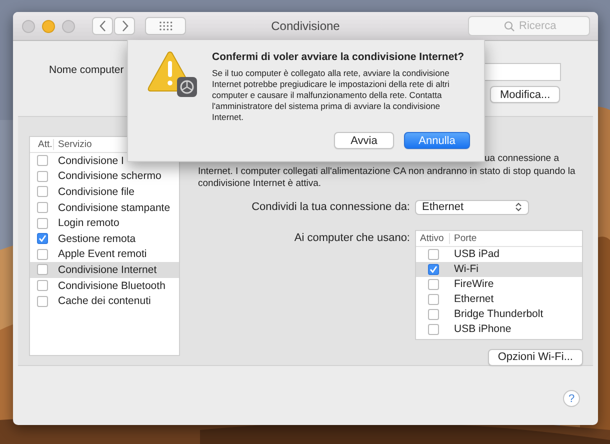 The height and width of the screenshot is (444, 610). I want to click on service-row: Condivisione stampante, so click(104, 208).